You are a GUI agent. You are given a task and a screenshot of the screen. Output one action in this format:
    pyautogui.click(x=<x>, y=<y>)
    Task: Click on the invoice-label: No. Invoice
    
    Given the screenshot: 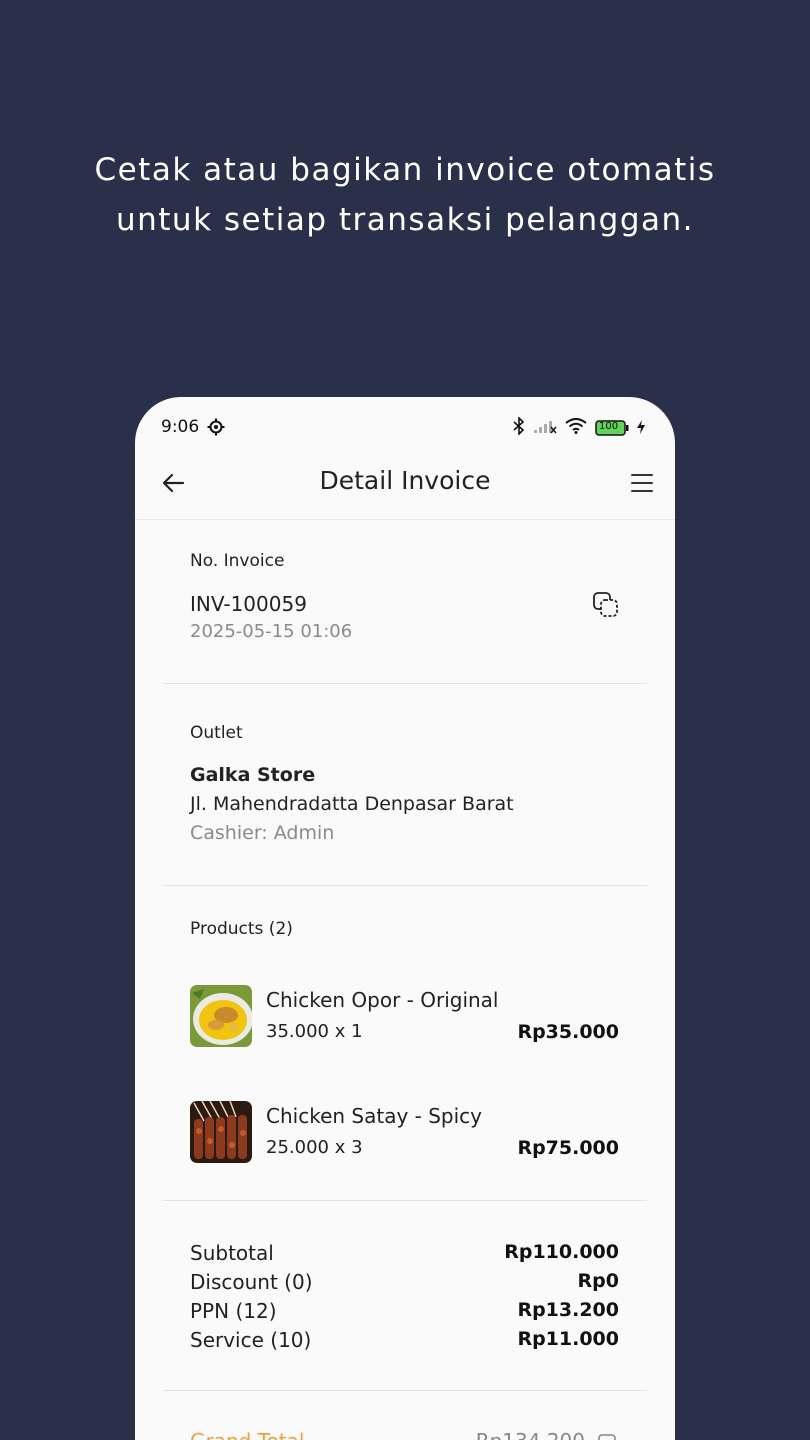 What is the action you would take?
    pyautogui.click(x=237, y=561)
    